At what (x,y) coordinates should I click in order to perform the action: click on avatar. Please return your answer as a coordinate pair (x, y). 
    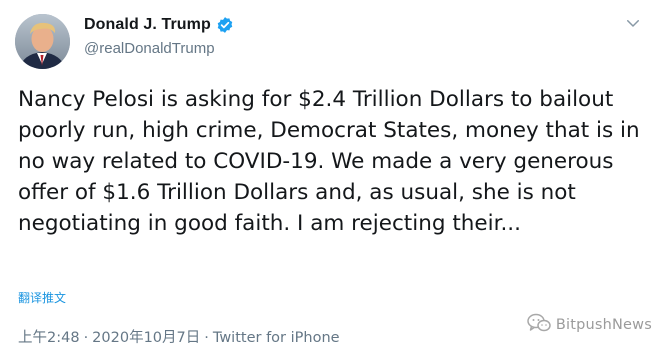
    Looking at the image, I should click on (42, 41).